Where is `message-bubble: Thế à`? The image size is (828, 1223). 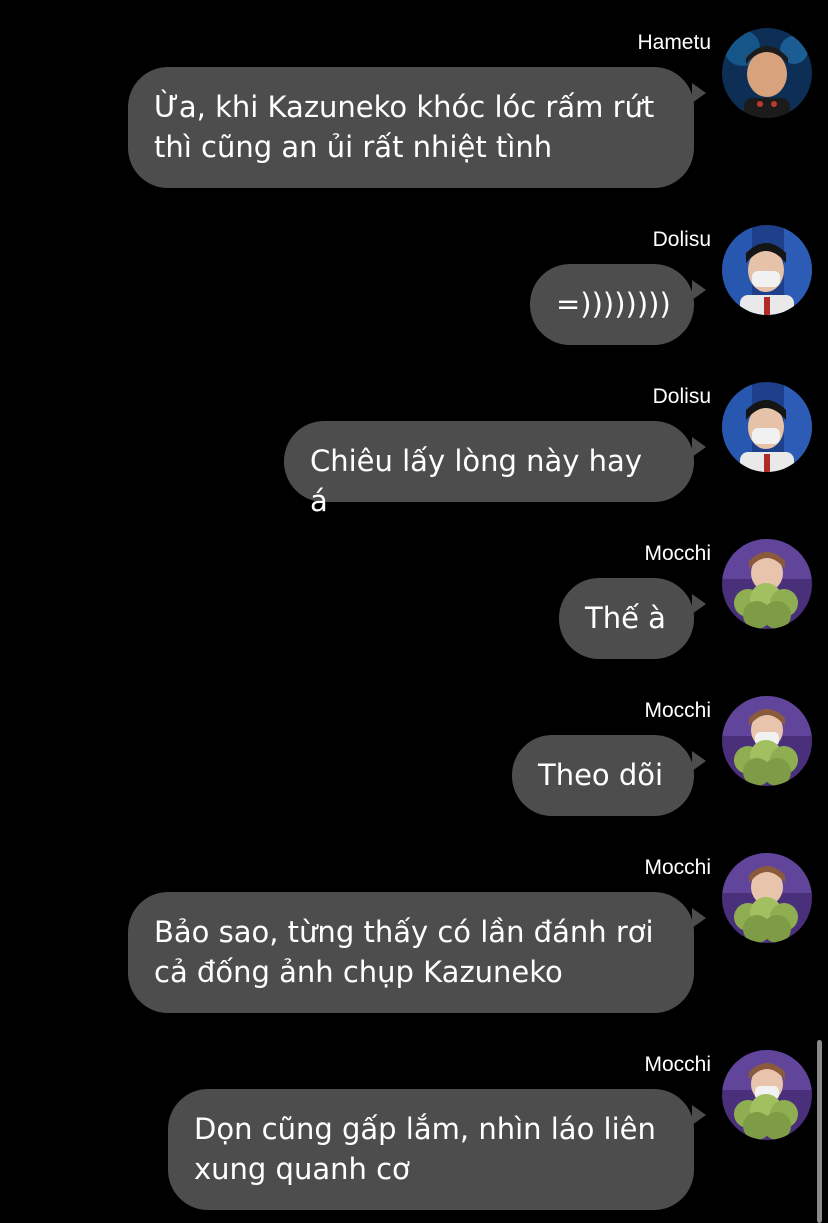 message-bubble: Thế à is located at coordinates (632, 618).